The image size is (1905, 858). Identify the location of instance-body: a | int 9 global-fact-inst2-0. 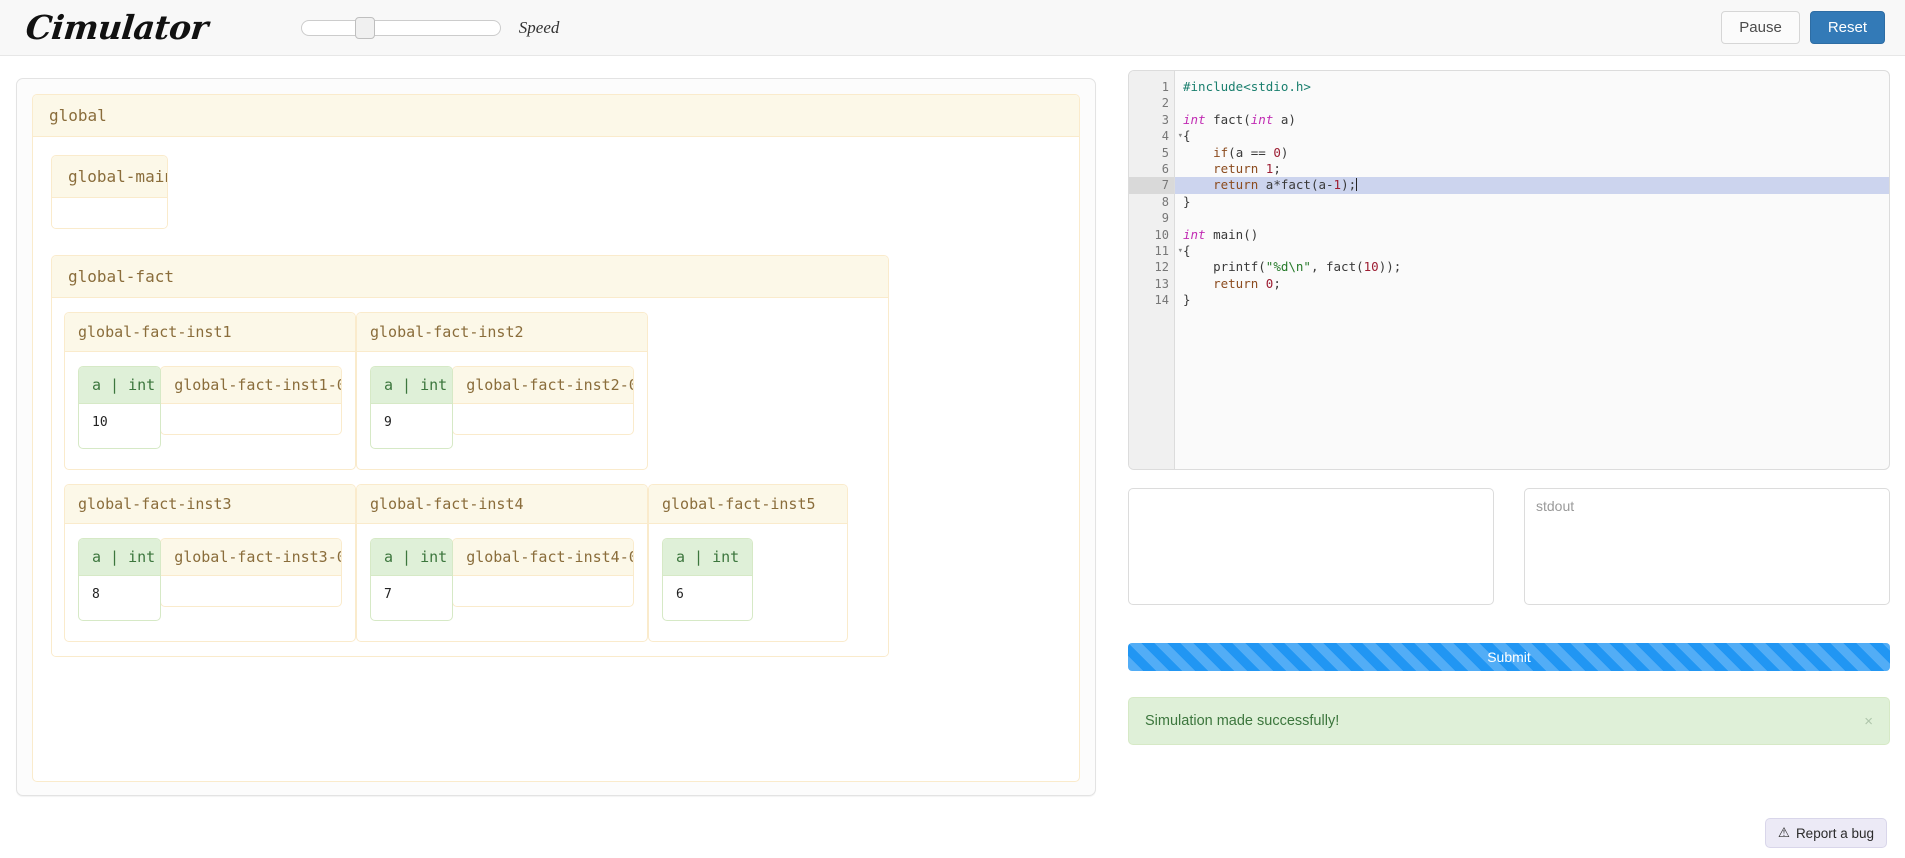
(502, 410).